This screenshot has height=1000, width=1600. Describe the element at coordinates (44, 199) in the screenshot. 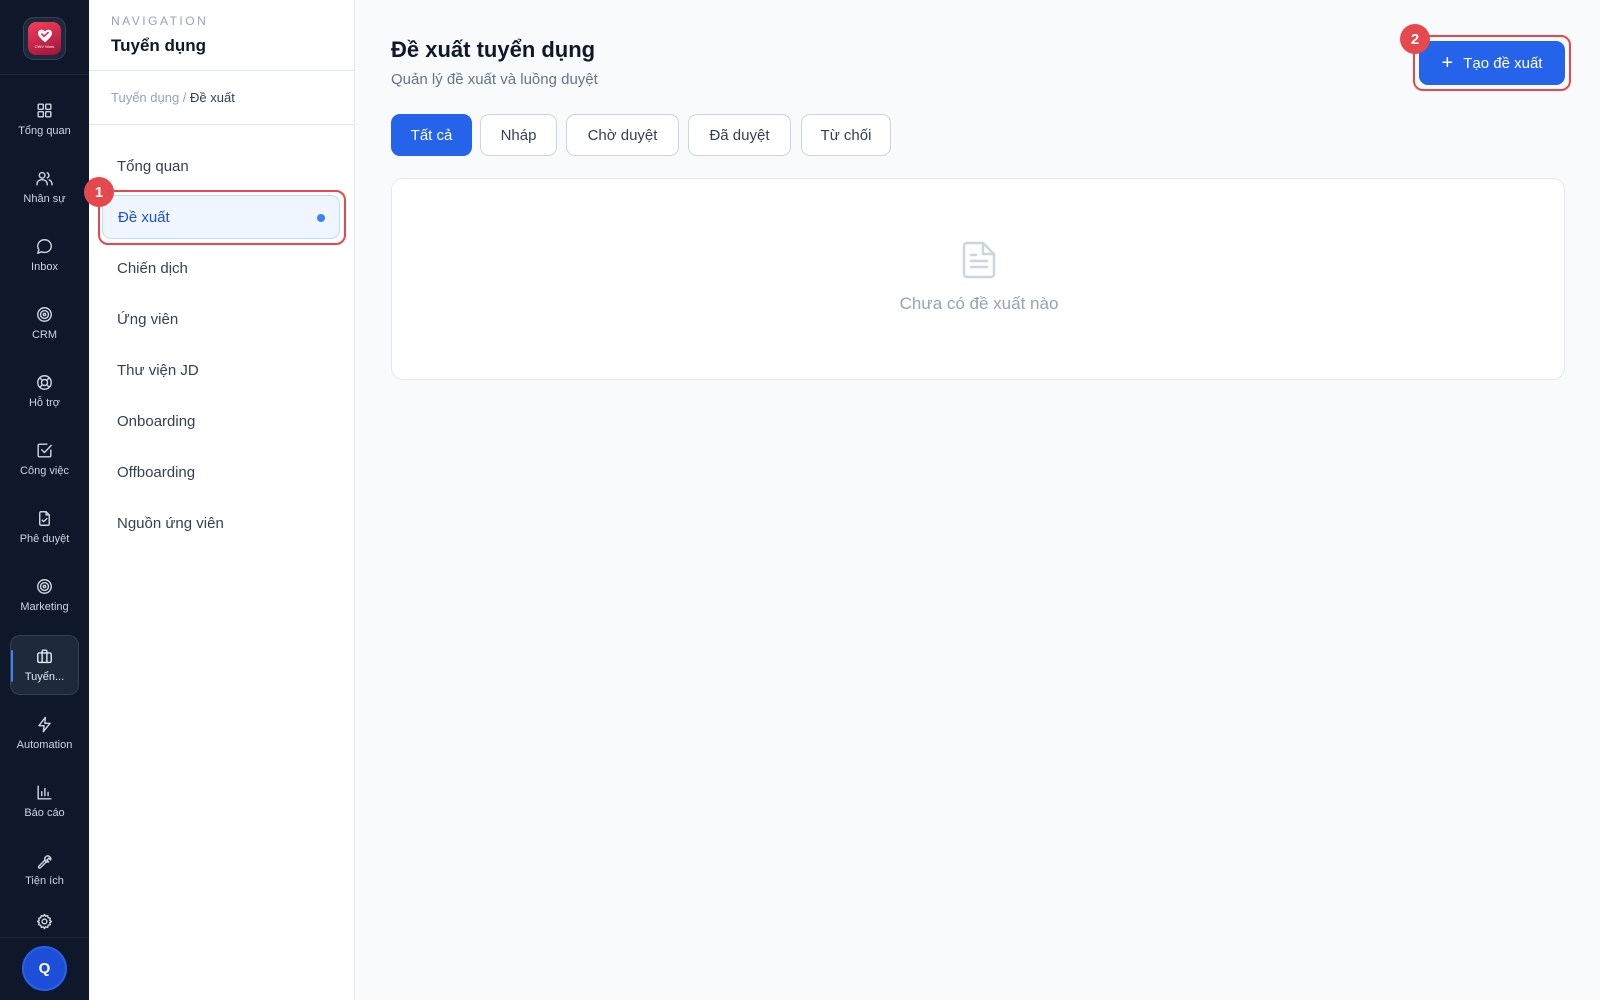

I see `rail-item-label: Nhân sự` at that location.